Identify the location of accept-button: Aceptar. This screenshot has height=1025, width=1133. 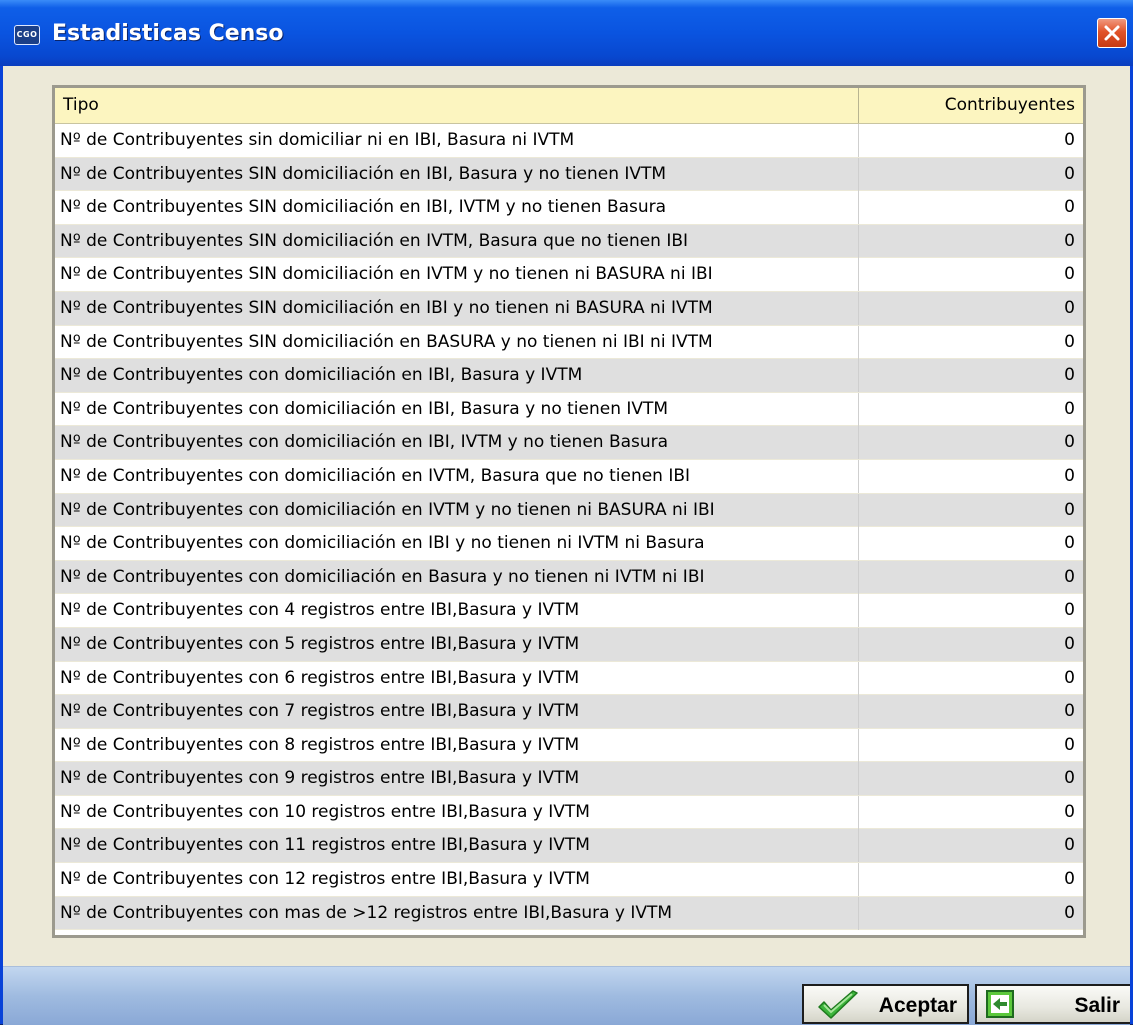
(885, 1004).